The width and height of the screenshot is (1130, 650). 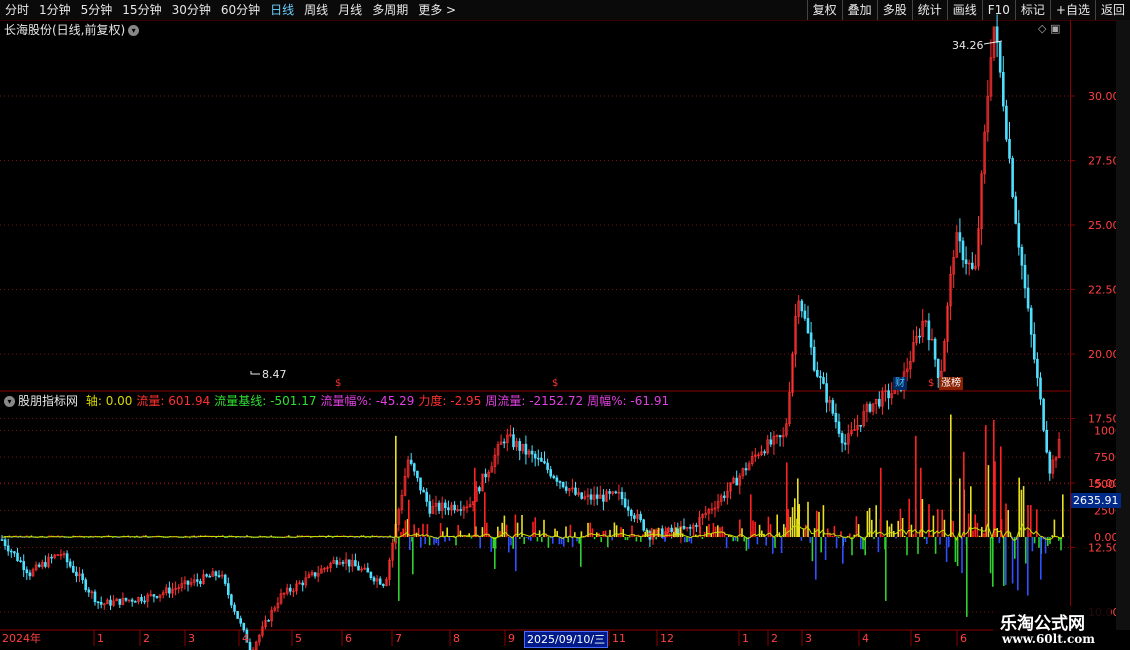 What do you see at coordinates (900, 383) in the screenshot?
I see `financial-marker: 财` at bounding box center [900, 383].